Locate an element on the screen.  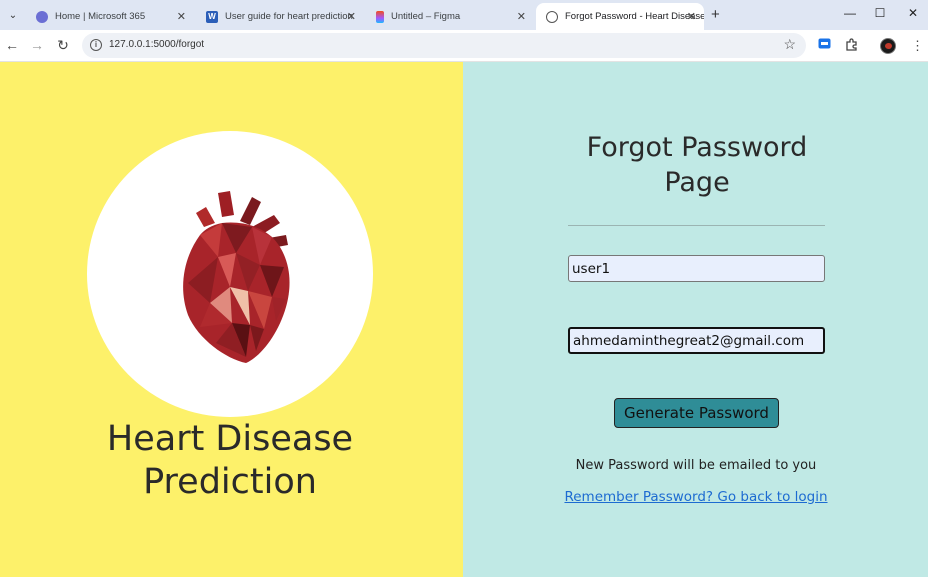
figma-favicon-icon is located at coordinates (380, 16).